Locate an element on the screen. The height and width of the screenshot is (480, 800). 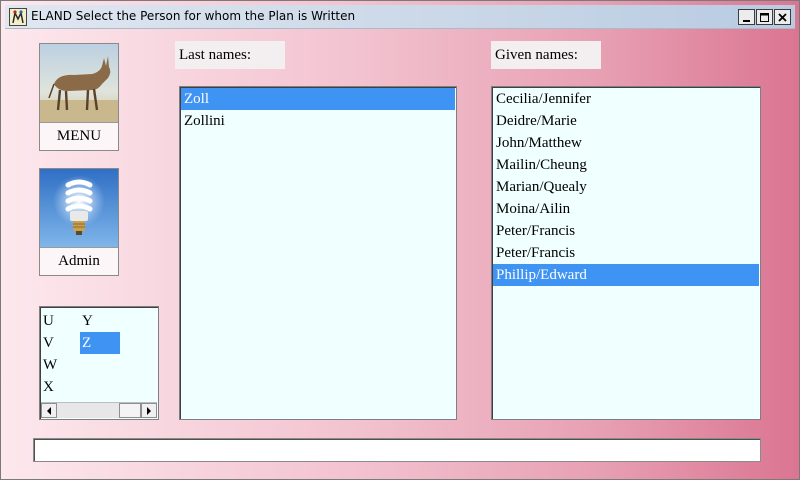
eland-antelope-icon is located at coordinates (79, 83).